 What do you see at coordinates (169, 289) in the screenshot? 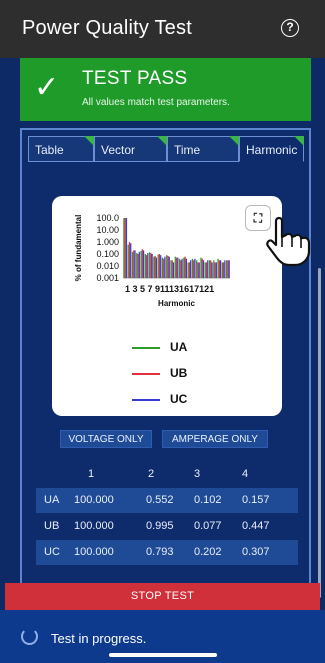
I see `x-tick-labels: 1 3 5 7 911131617121` at bounding box center [169, 289].